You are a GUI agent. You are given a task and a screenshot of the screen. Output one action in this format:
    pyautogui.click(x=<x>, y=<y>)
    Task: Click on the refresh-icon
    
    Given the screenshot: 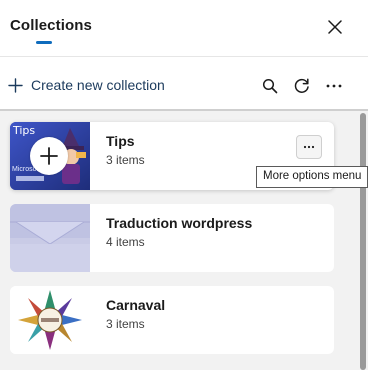 What is the action you would take?
    pyautogui.click(x=301, y=85)
    